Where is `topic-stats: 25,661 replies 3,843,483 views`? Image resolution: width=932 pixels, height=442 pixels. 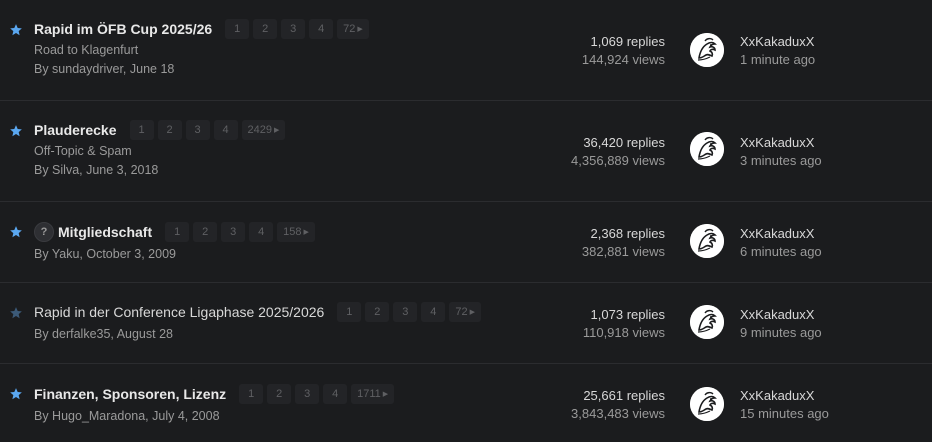
topic-stats: 25,661 replies 3,843,483 views is located at coordinates (618, 404).